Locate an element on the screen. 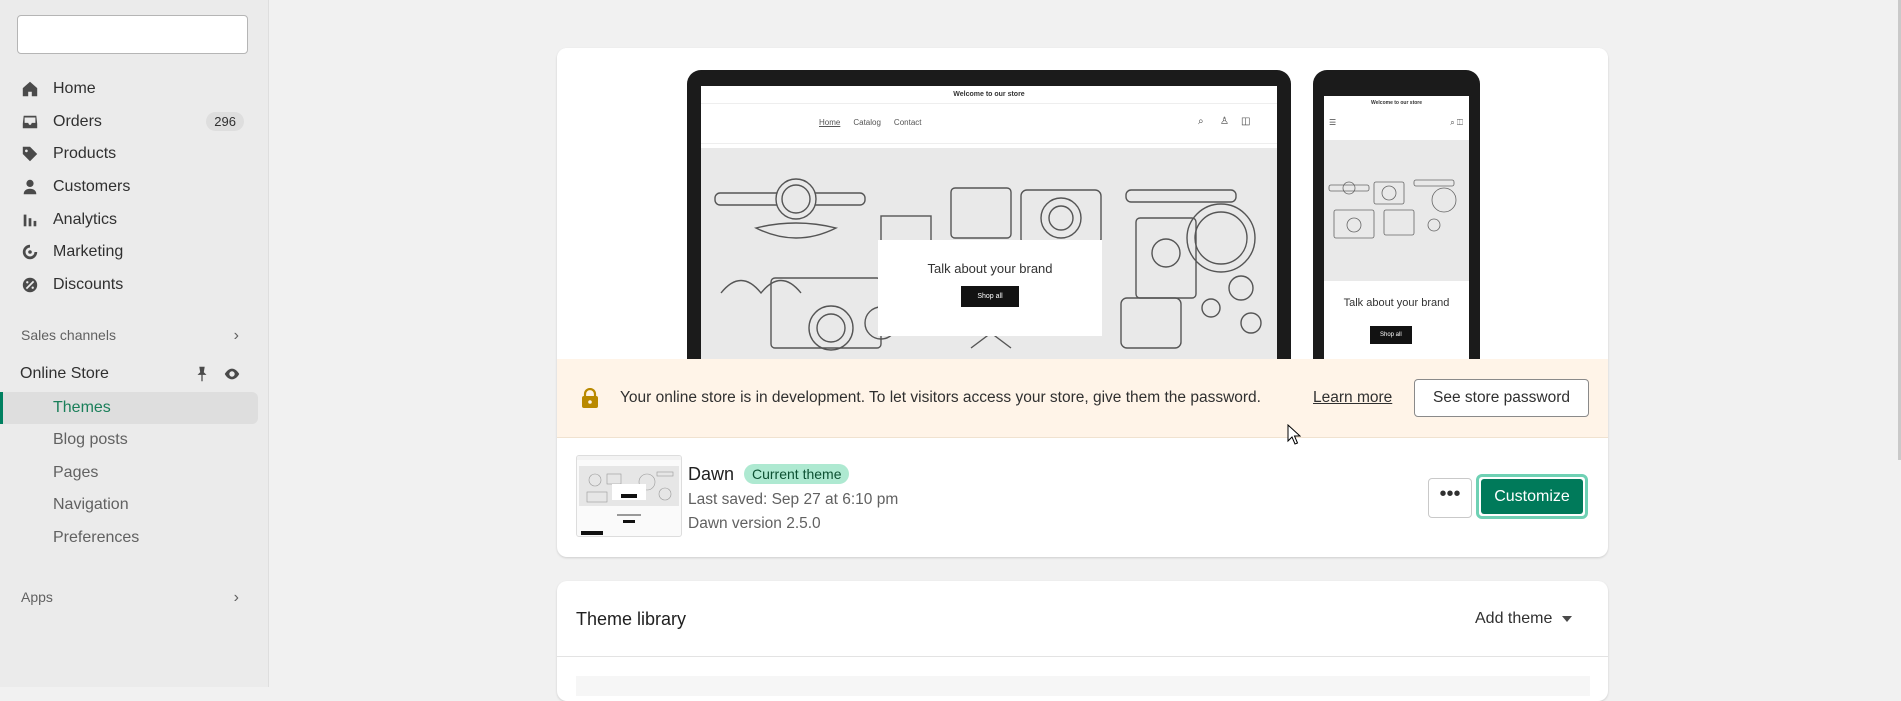  nav-label: Orders is located at coordinates (77, 121).